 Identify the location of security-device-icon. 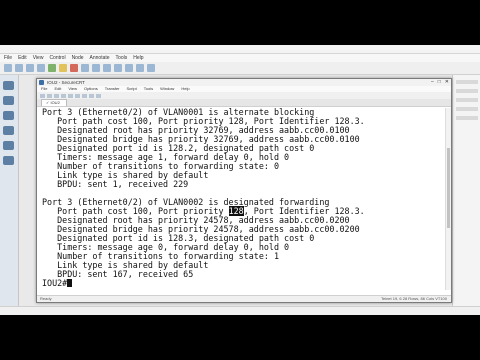
(8, 130).